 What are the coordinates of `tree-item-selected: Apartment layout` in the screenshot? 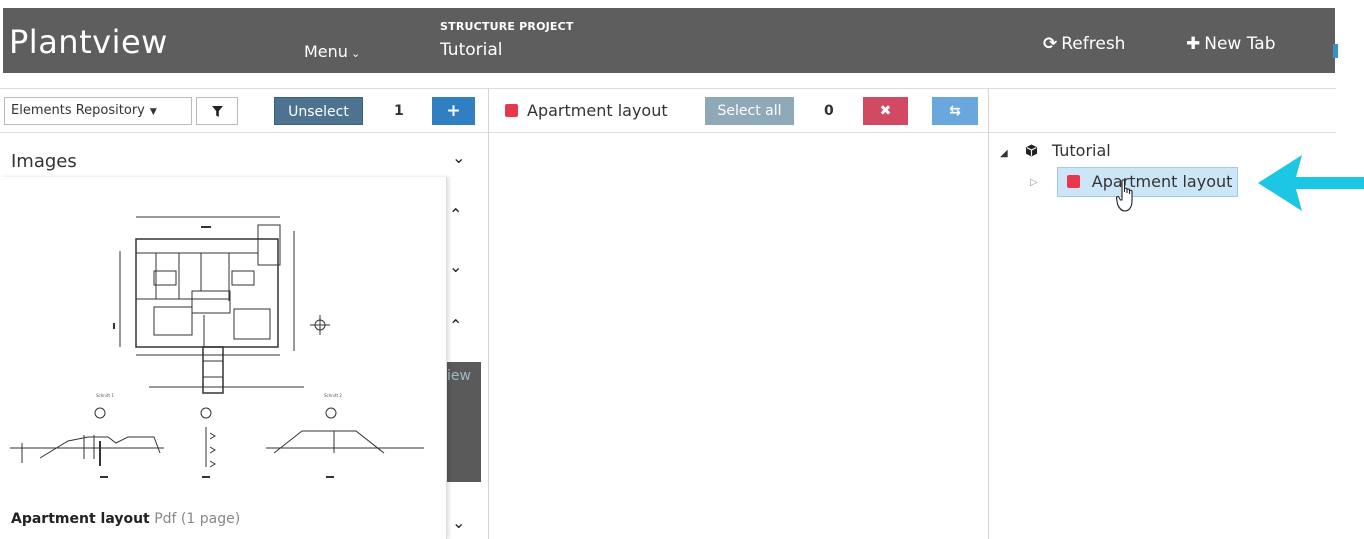 It's located at (1147, 182).